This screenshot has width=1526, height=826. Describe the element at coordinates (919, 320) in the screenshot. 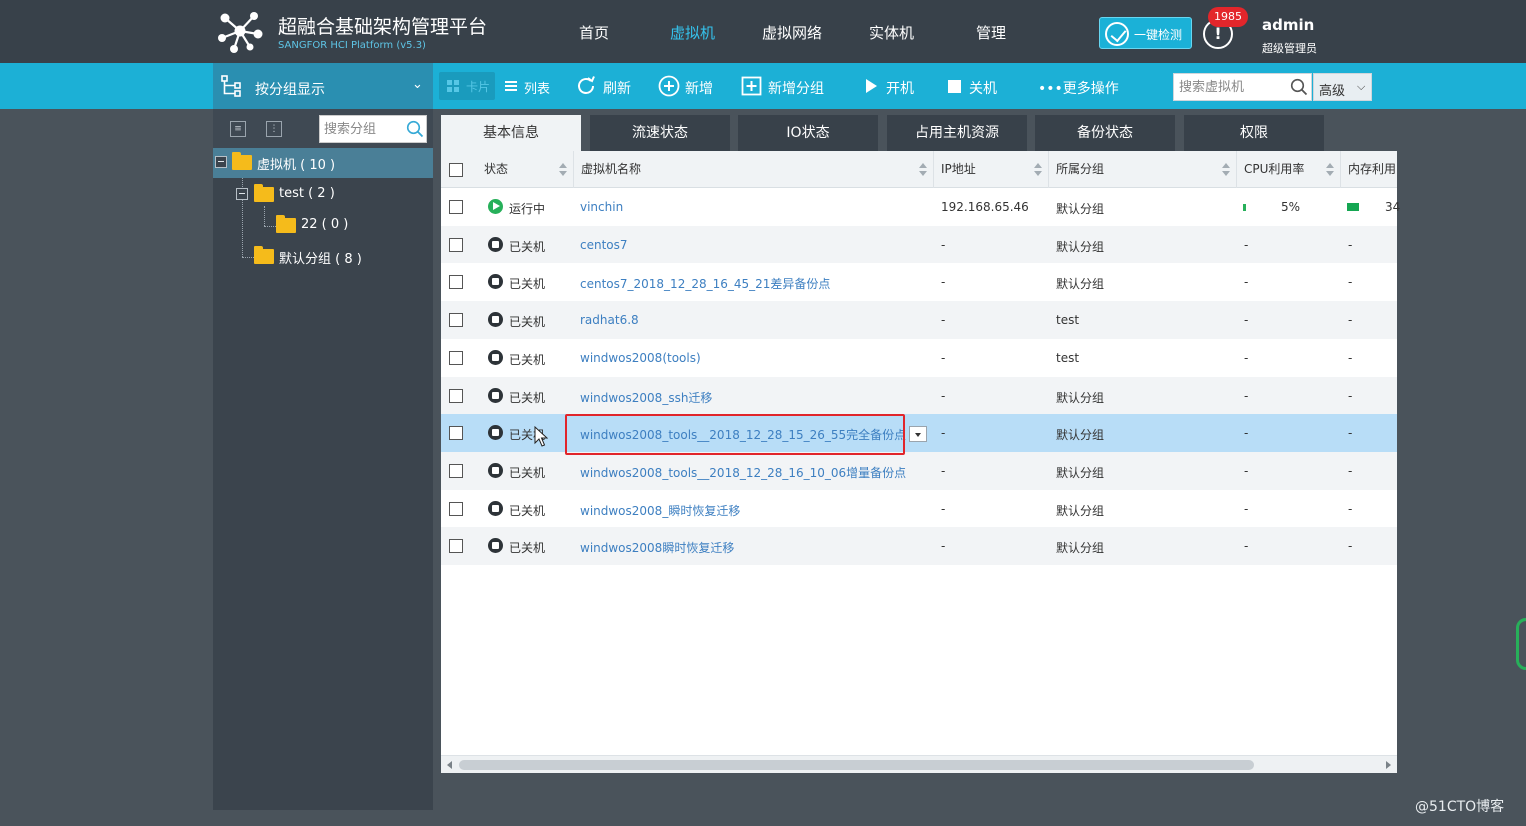

I see `table-row: 已关机 radhat6.8 - test - -` at that location.